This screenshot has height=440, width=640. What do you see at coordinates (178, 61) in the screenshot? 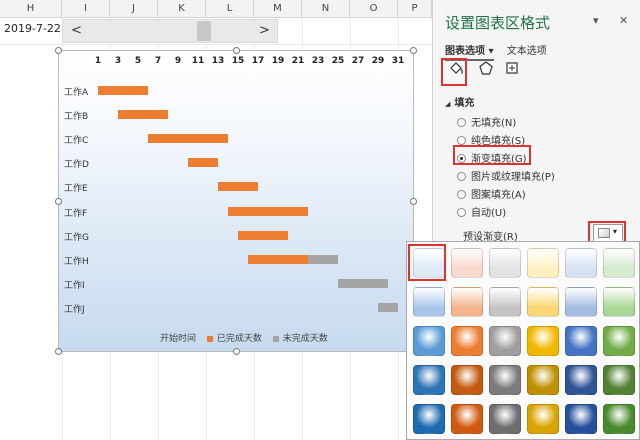
I see `x-tick-label: 9` at bounding box center [178, 61].